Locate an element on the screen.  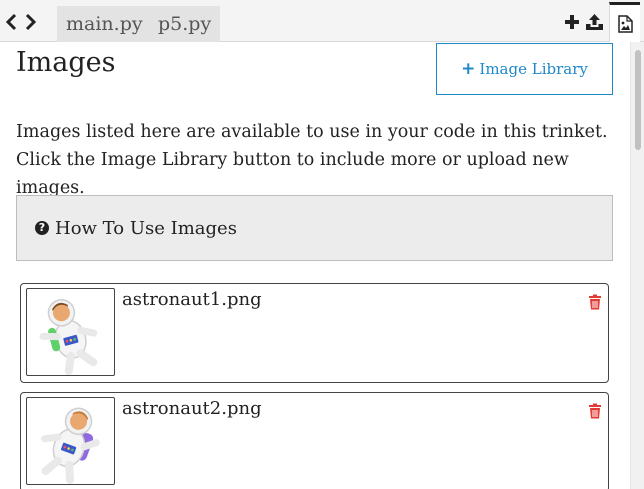
image-library-button: + Image Library is located at coordinates (524, 69).